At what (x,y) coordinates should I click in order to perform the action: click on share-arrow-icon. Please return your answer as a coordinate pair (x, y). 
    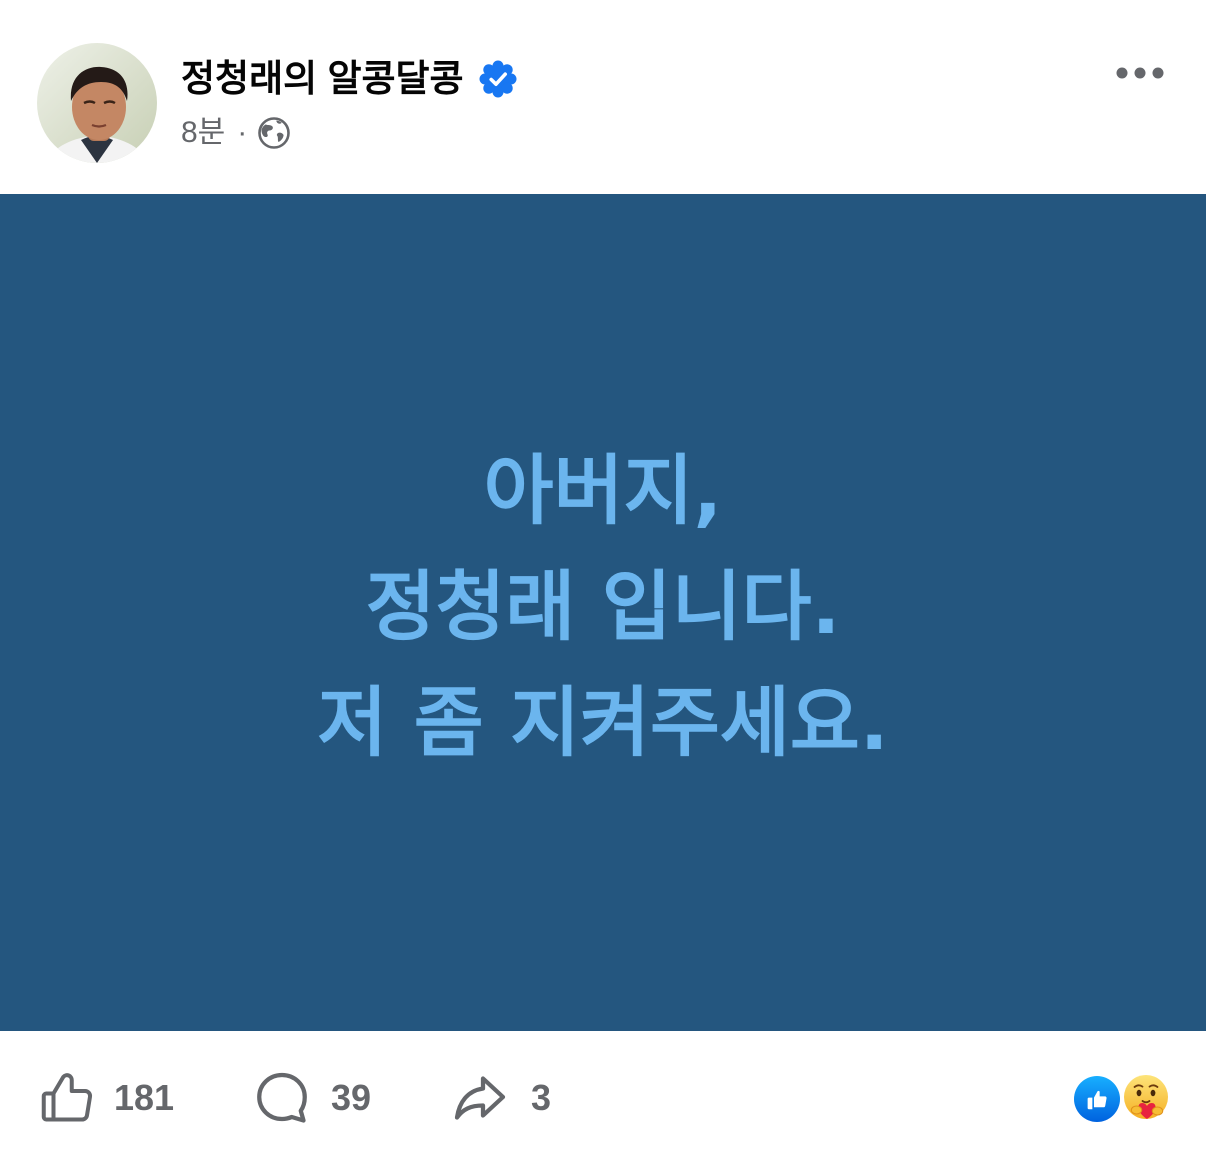
    Looking at the image, I should click on (480, 1098).